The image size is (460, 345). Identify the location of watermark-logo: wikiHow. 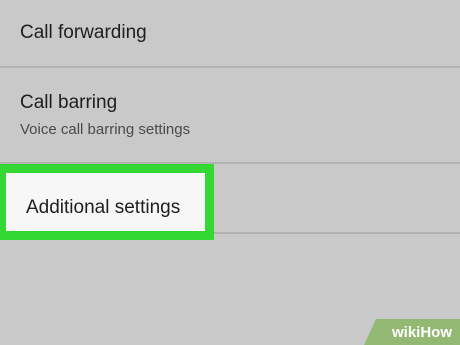
(412, 332).